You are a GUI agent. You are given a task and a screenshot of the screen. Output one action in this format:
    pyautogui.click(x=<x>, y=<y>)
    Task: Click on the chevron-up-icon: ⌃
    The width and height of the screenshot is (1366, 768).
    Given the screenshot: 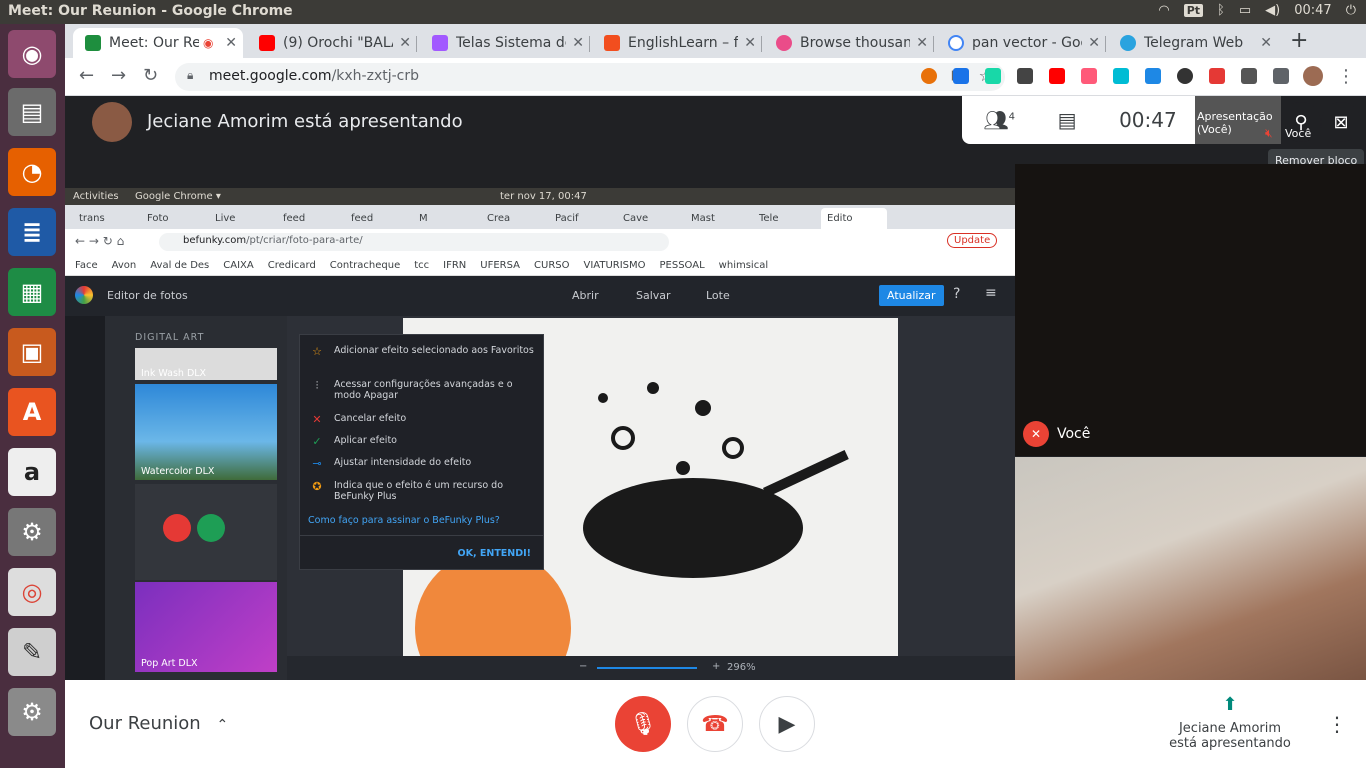 What is the action you would take?
    pyautogui.click(x=222, y=725)
    